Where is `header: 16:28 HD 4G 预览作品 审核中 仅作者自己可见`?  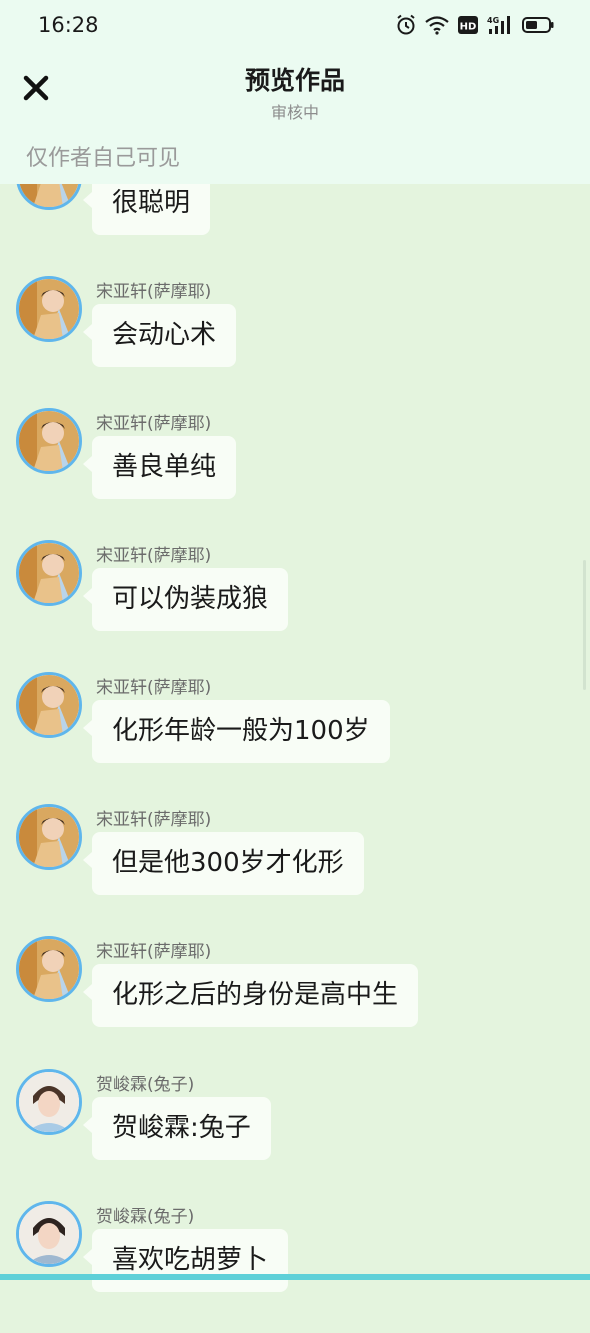 header: 16:28 HD 4G 预览作品 审核中 仅作者自己可见 is located at coordinates (295, 92).